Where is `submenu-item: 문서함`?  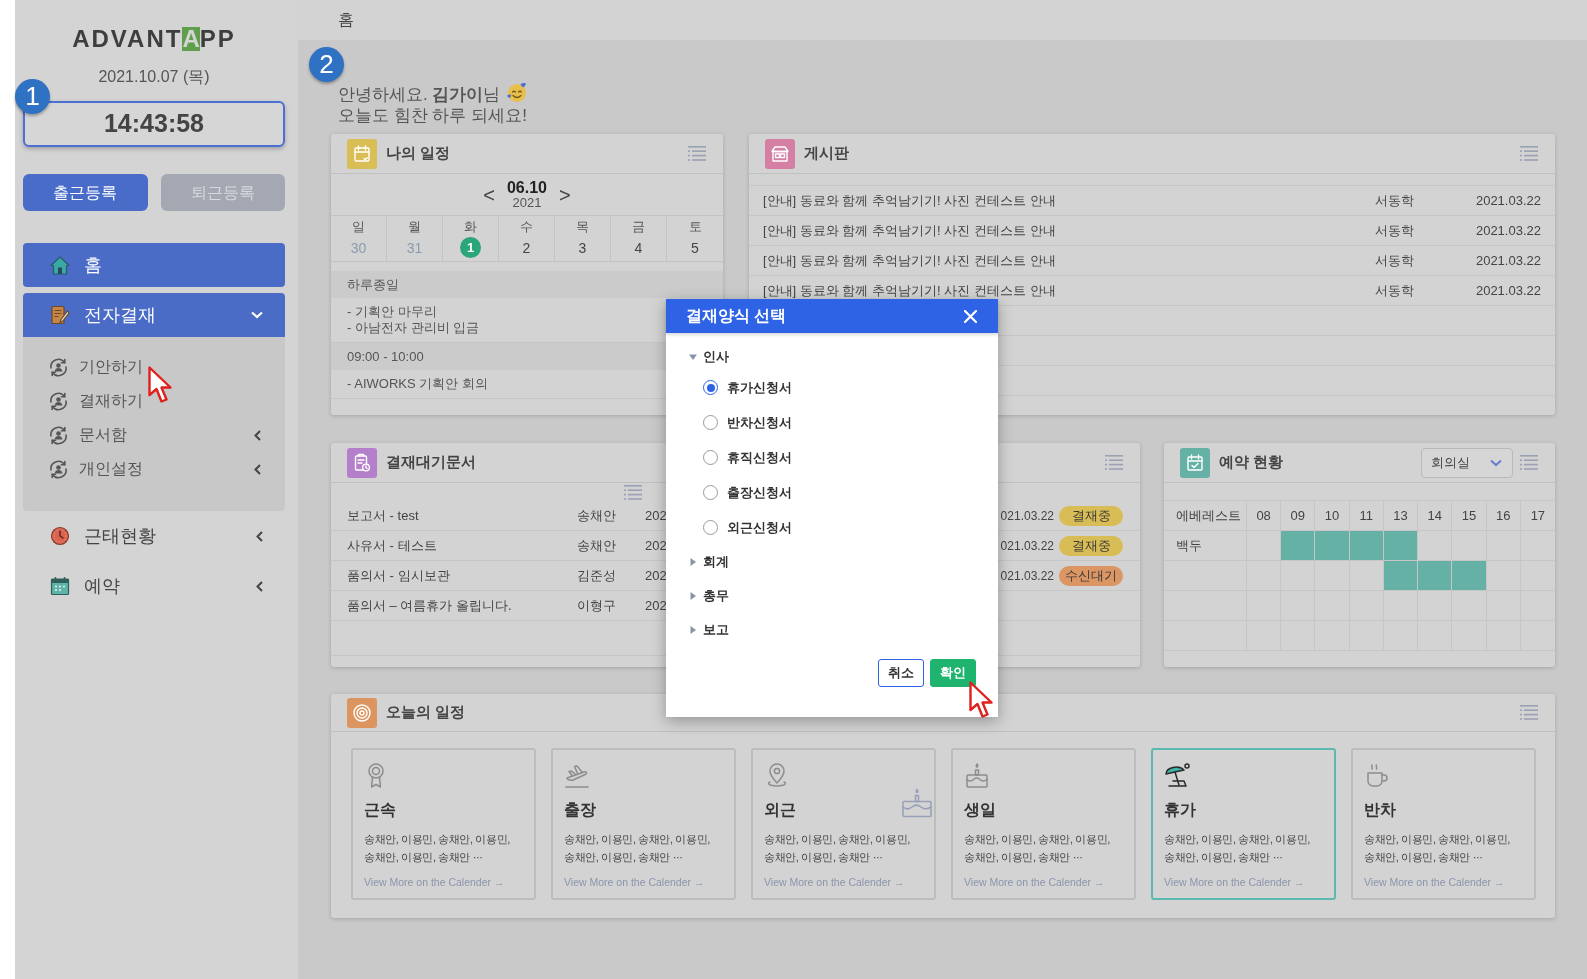
submenu-item: 문서함 is located at coordinates (154, 435).